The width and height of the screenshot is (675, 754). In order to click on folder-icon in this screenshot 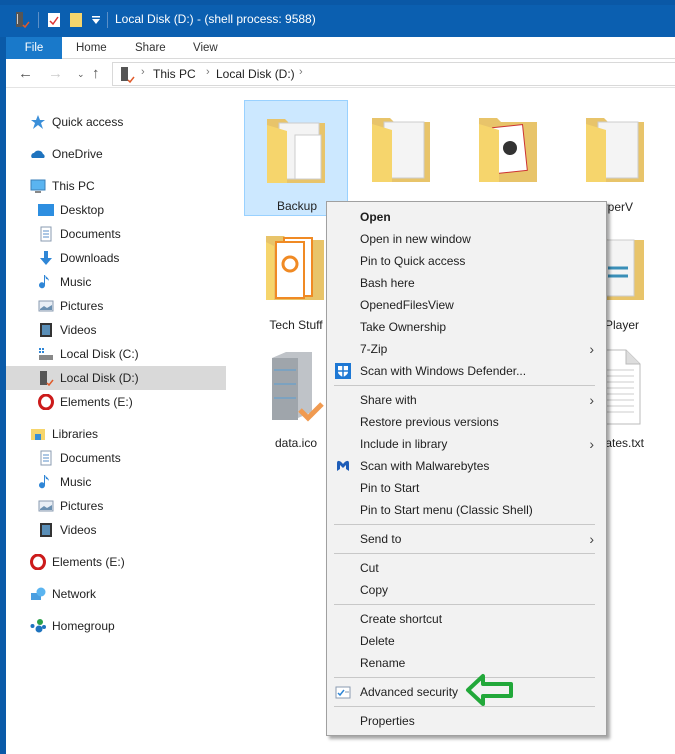, I will do `click(296, 151)`.